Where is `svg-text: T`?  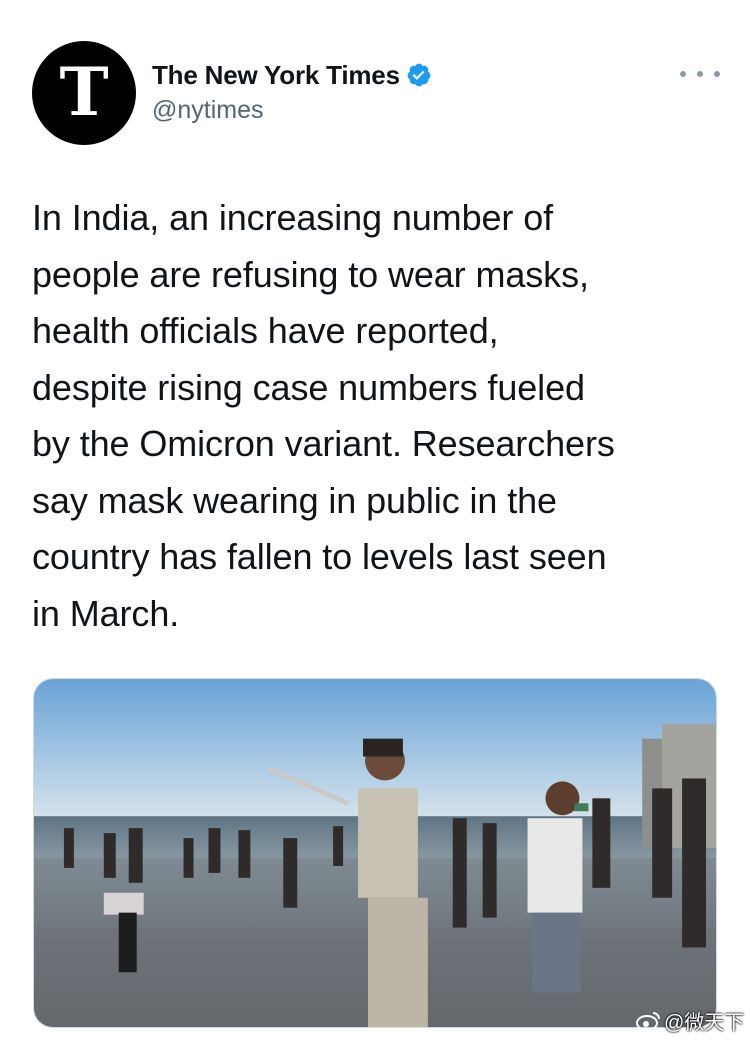 svg-text: T is located at coordinates (83, 92).